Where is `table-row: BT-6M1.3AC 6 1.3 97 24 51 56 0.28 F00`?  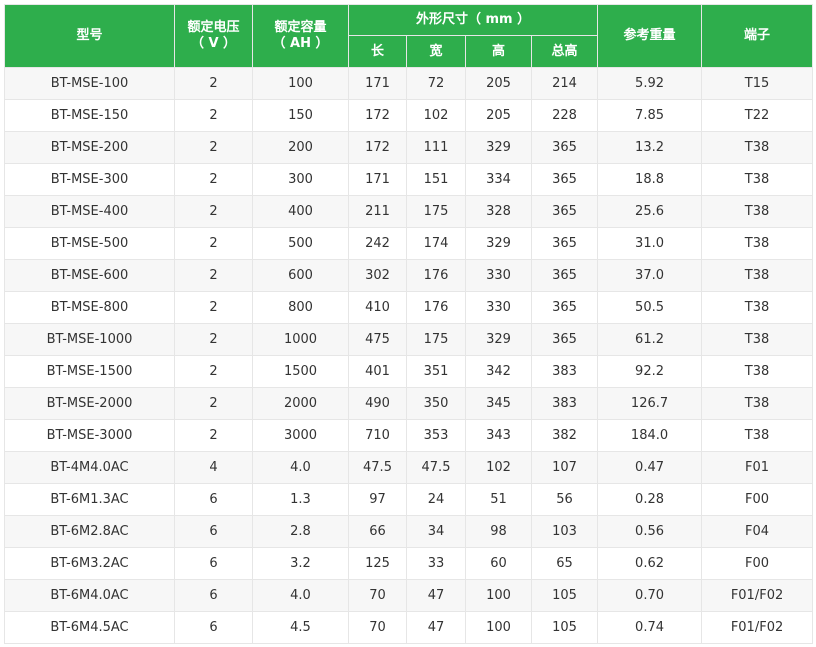 table-row: BT-6M1.3AC 6 1.3 97 24 51 56 0.28 F00 is located at coordinates (409, 499).